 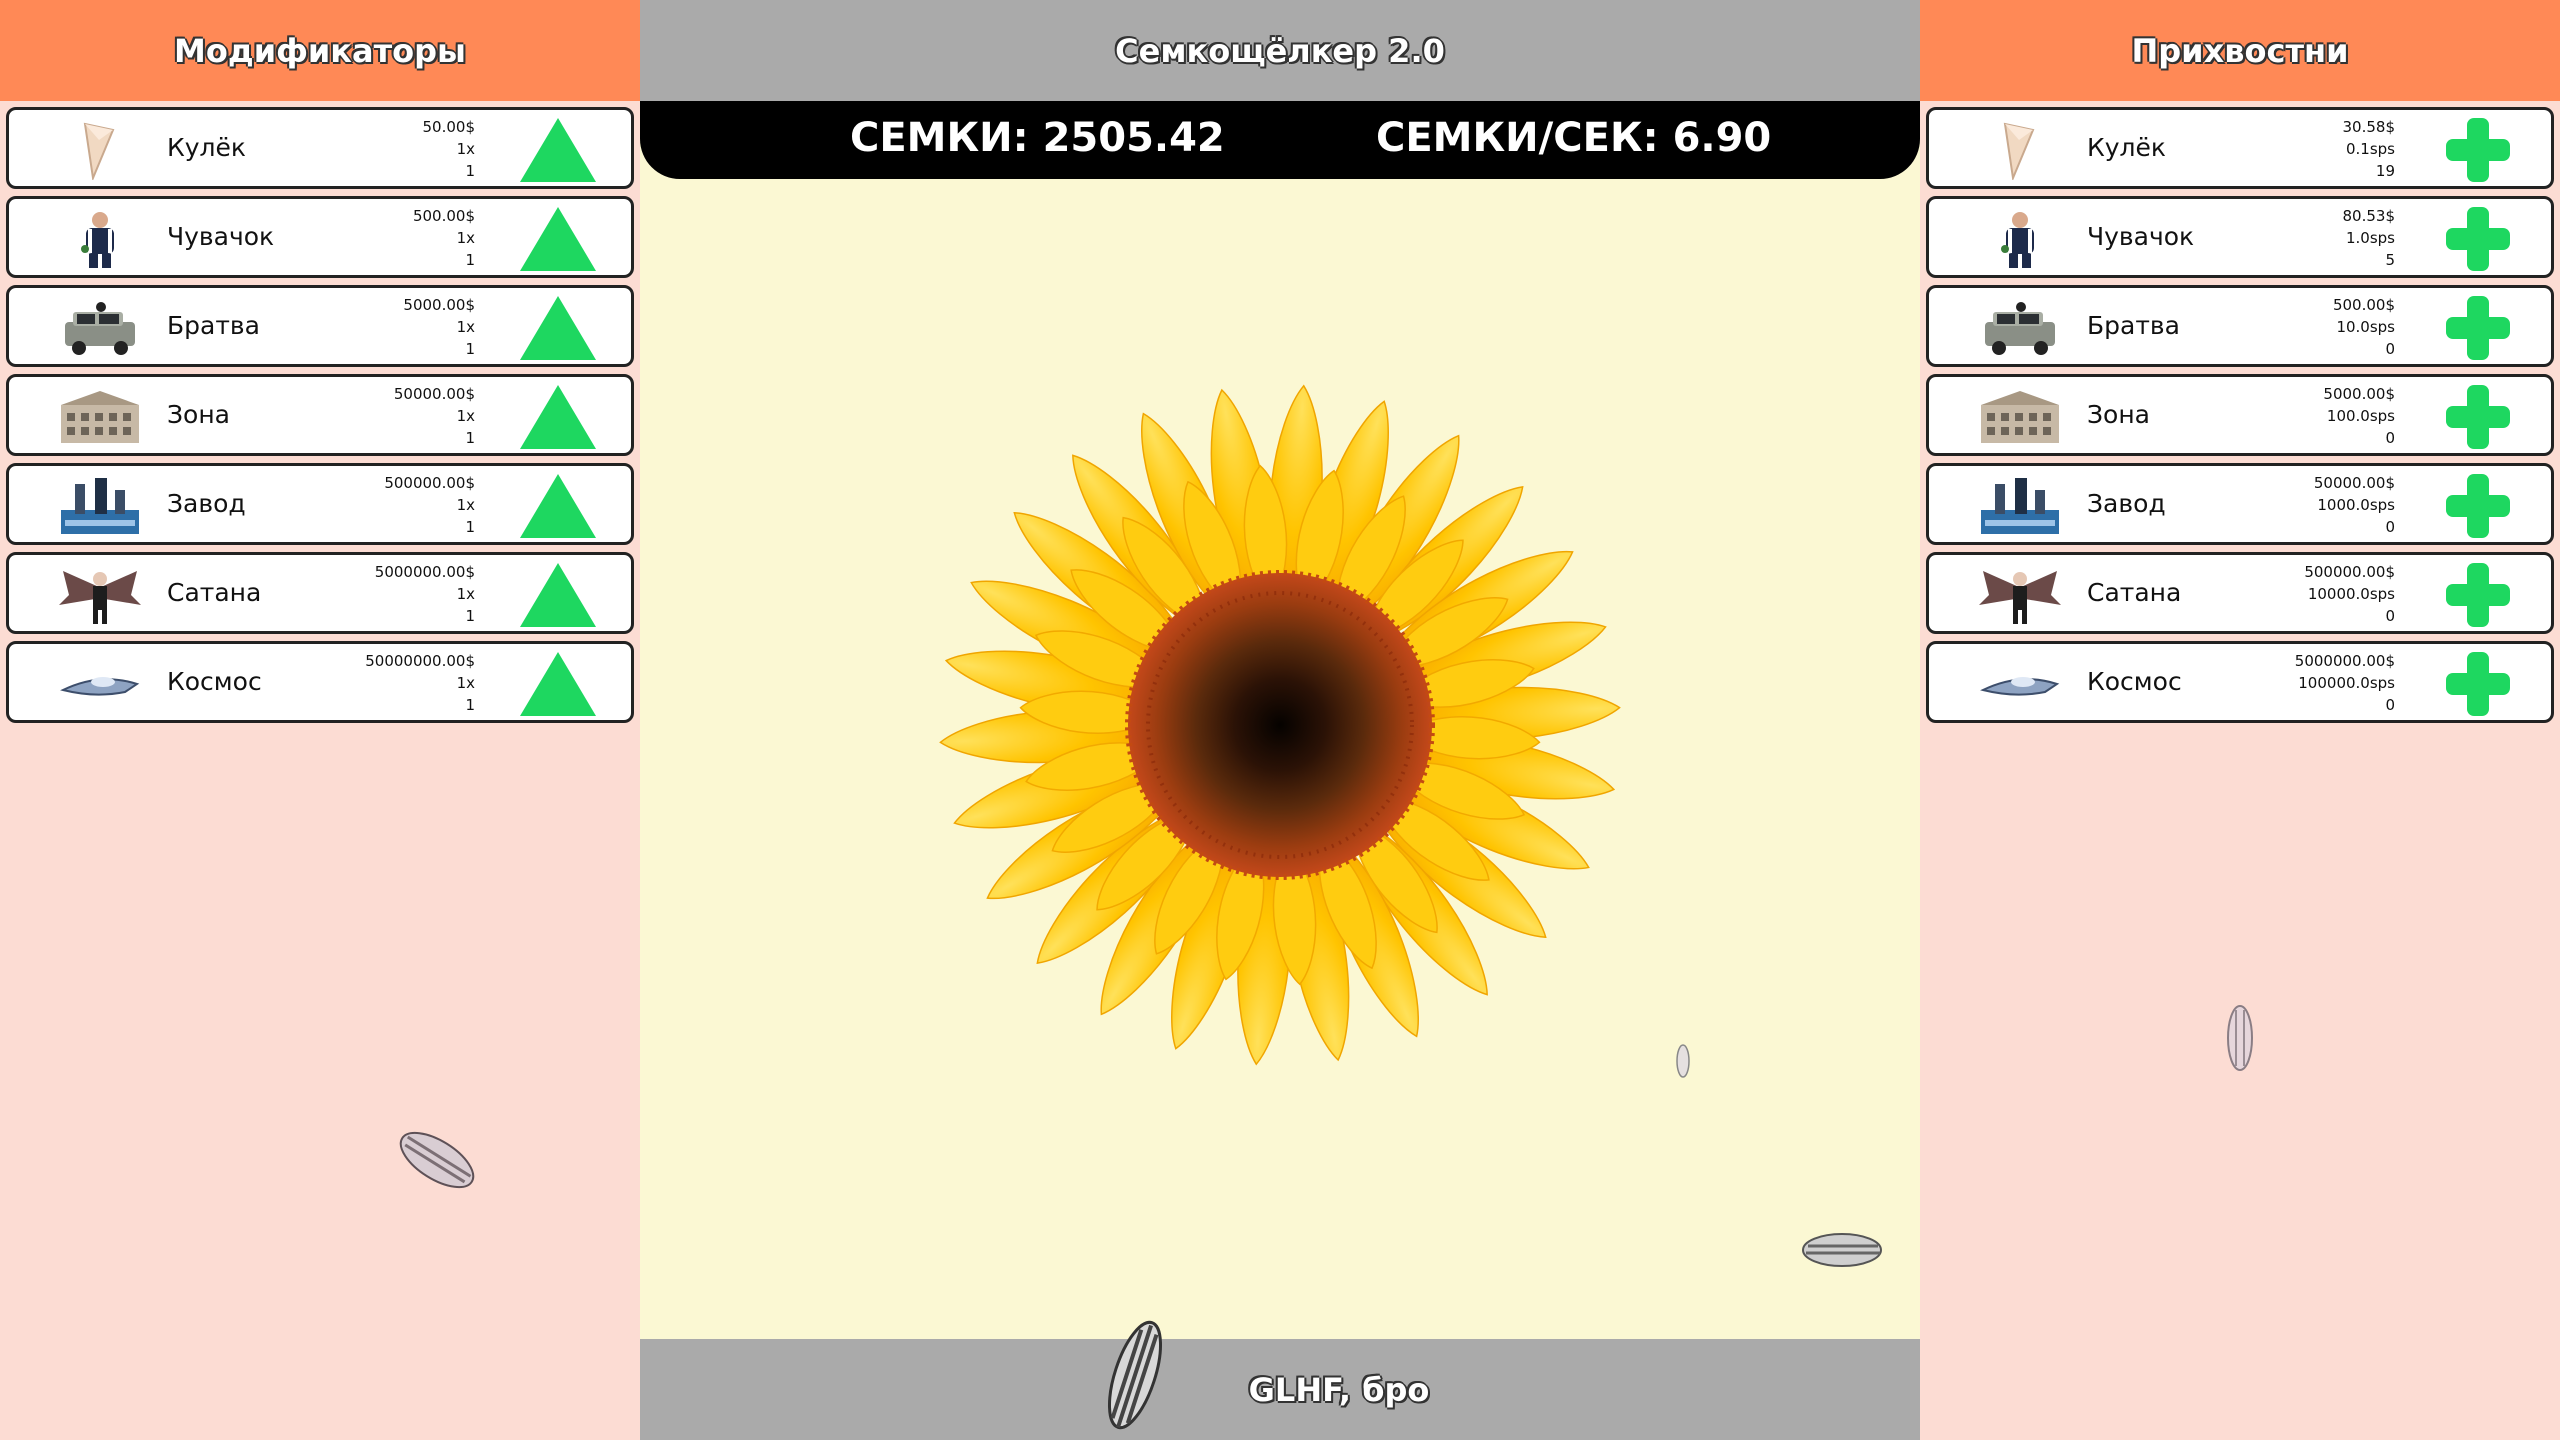 I want to click on item-info: 500.00$ 10.0sps 0, so click(x=2364, y=327).